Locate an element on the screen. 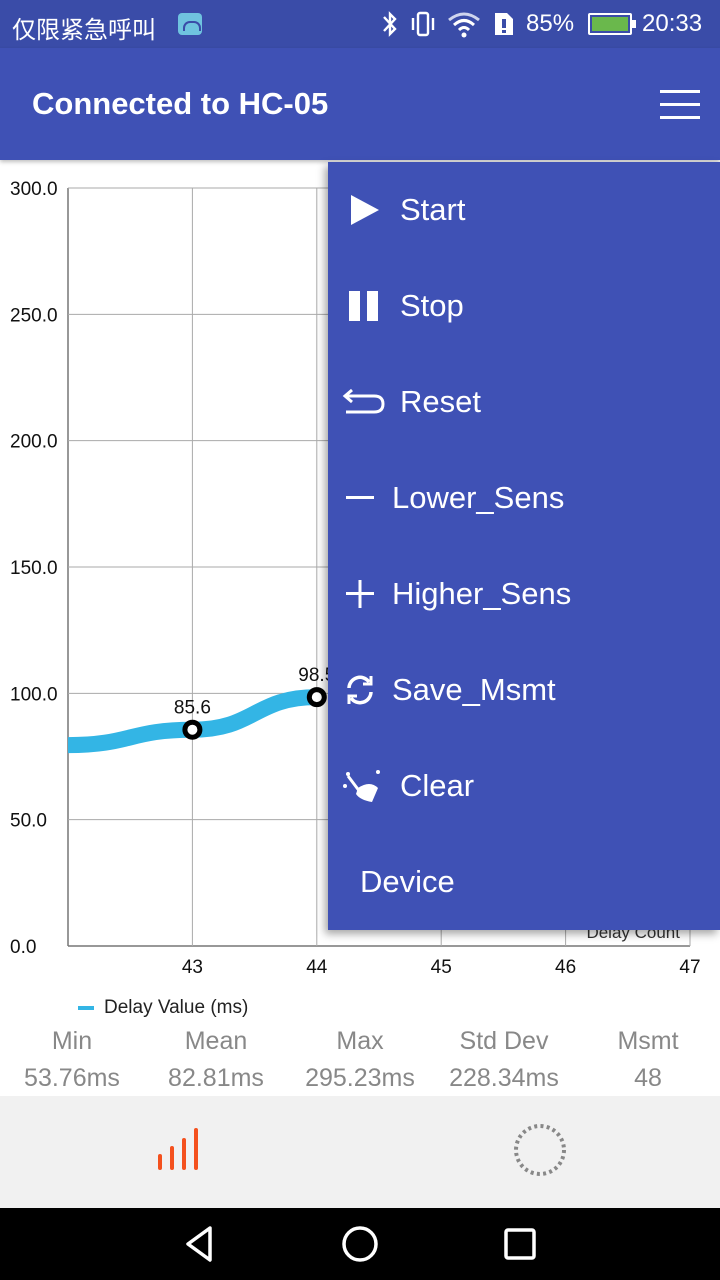 The width and height of the screenshot is (720, 1280). stat-value: 228.34ms is located at coordinates (504, 1078).